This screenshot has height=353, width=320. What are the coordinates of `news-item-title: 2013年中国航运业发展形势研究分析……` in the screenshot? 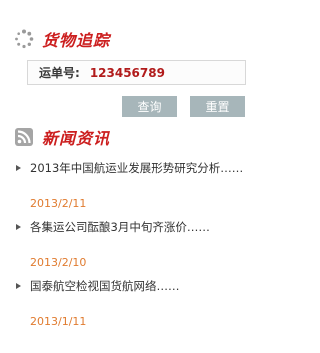 It's located at (136, 168).